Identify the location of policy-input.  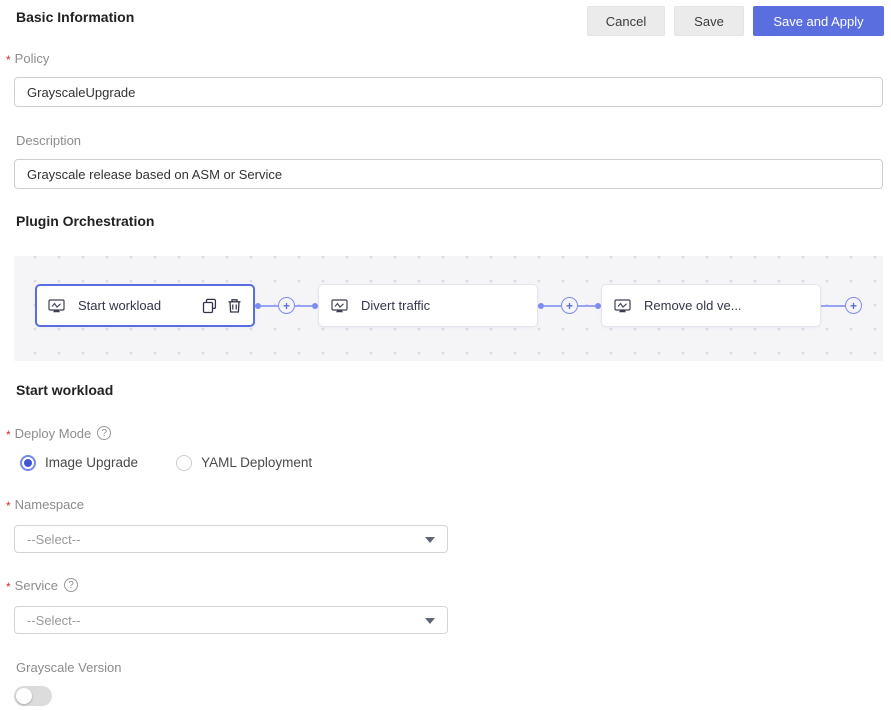
(448, 92).